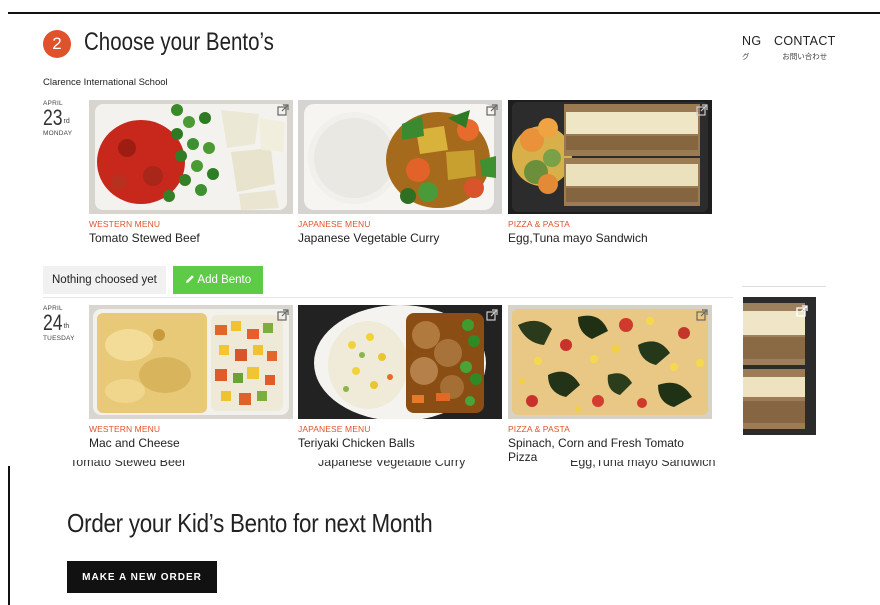 Image resolution: width=880 pixels, height=605 pixels. What do you see at coordinates (596, 450) in the screenshot?
I see `dish-name: Spinach, Corn and Fresh Tomato Pizza` at bounding box center [596, 450].